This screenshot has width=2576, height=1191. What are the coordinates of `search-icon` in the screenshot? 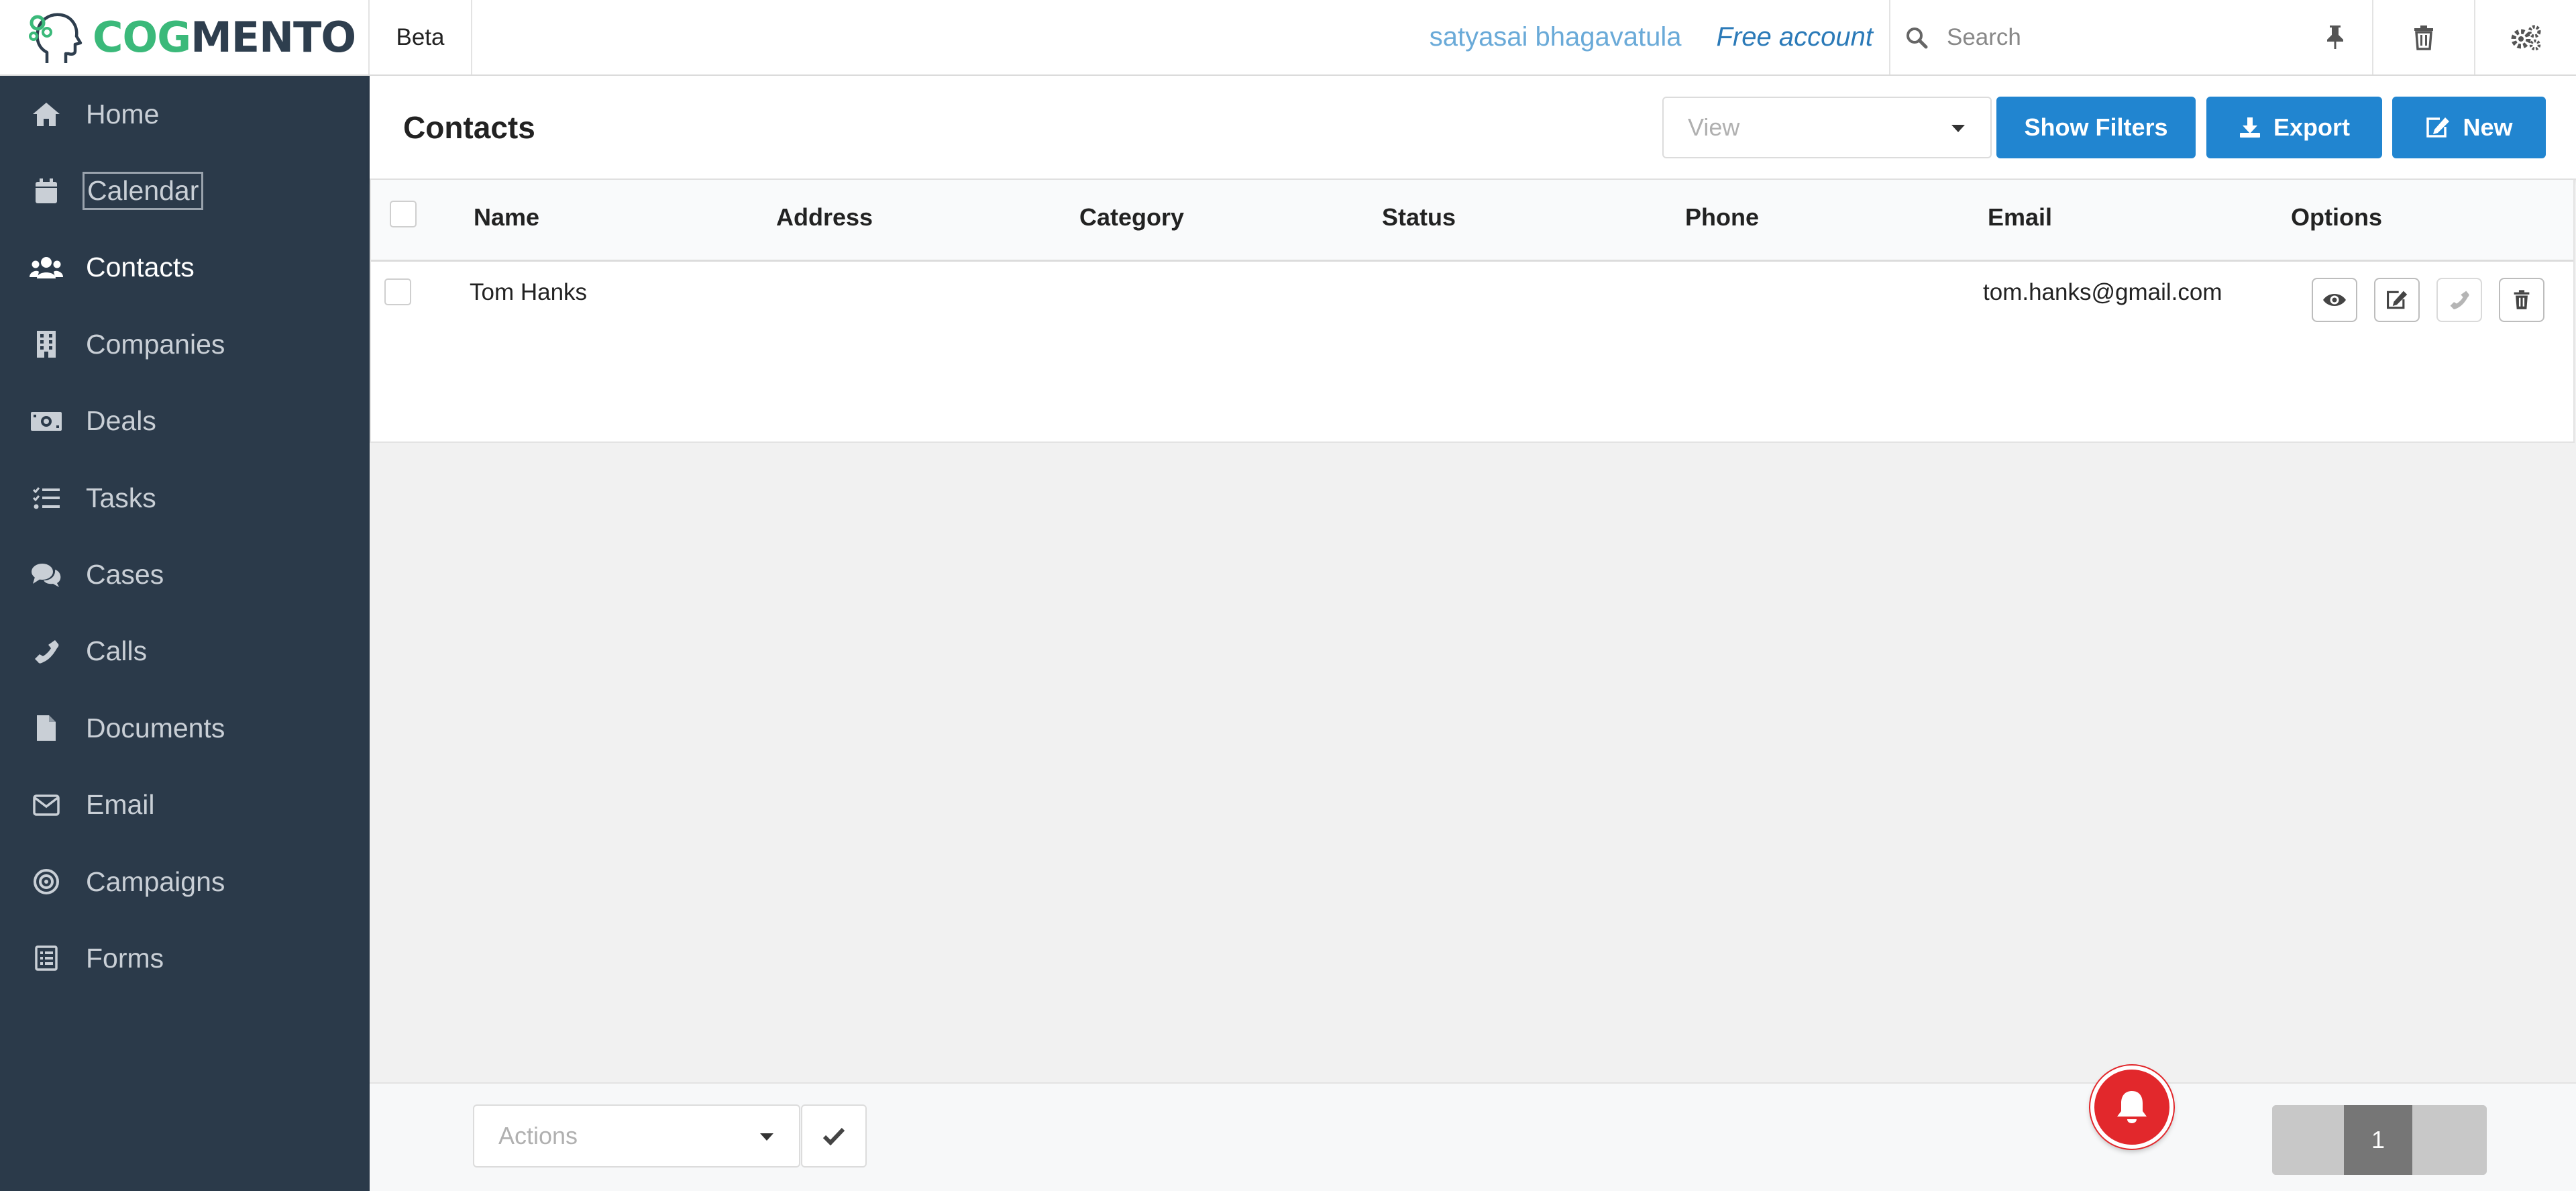 It's located at (1917, 37).